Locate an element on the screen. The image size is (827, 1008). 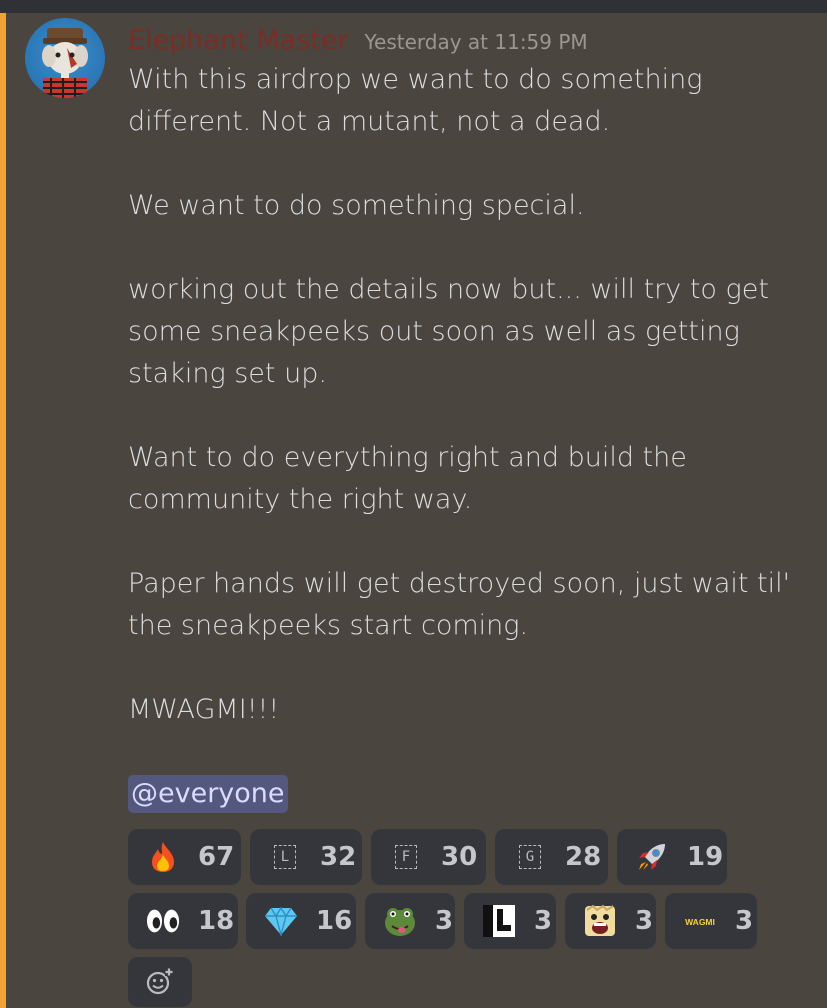
letter-F-icon: F is located at coordinates (406, 857).